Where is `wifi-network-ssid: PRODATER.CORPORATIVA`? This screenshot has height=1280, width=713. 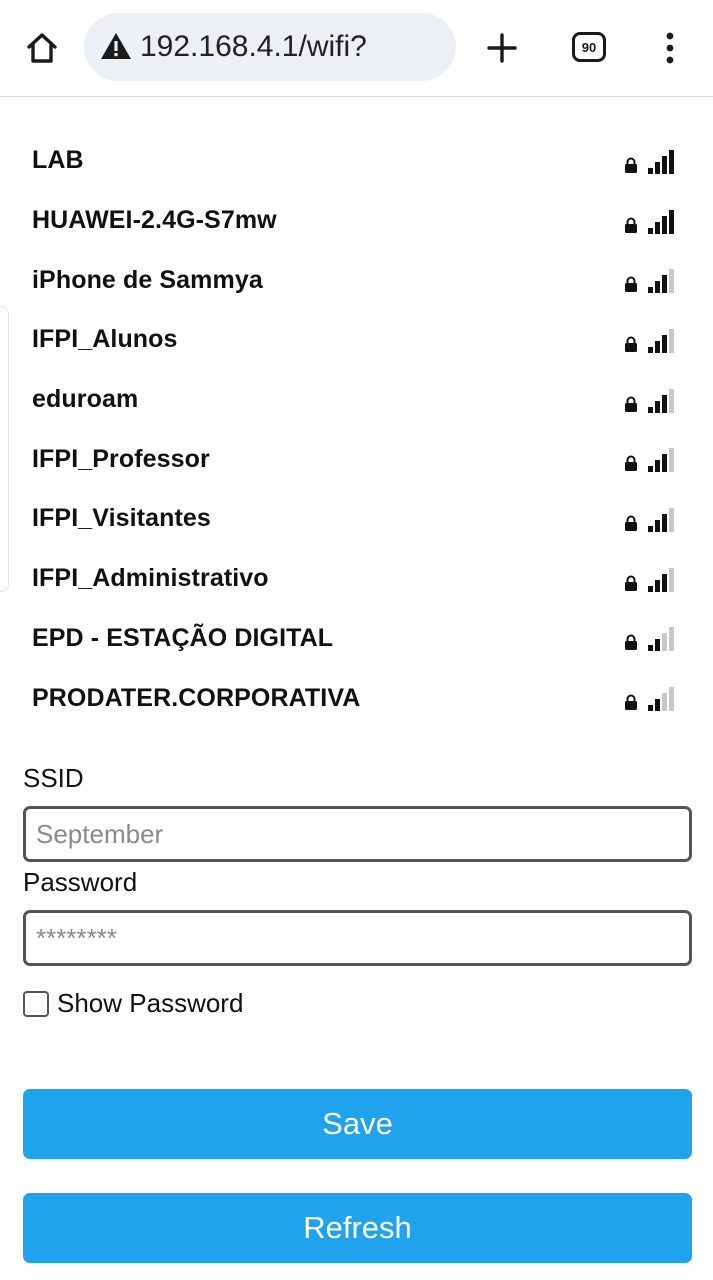 wifi-network-ssid: PRODATER.CORPORATIVA is located at coordinates (196, 698).